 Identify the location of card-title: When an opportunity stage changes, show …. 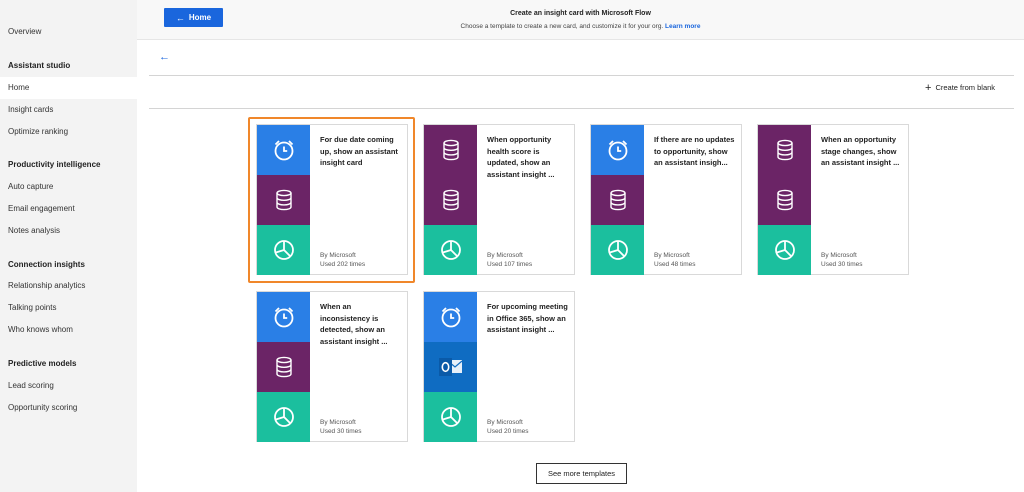
(860, 151).